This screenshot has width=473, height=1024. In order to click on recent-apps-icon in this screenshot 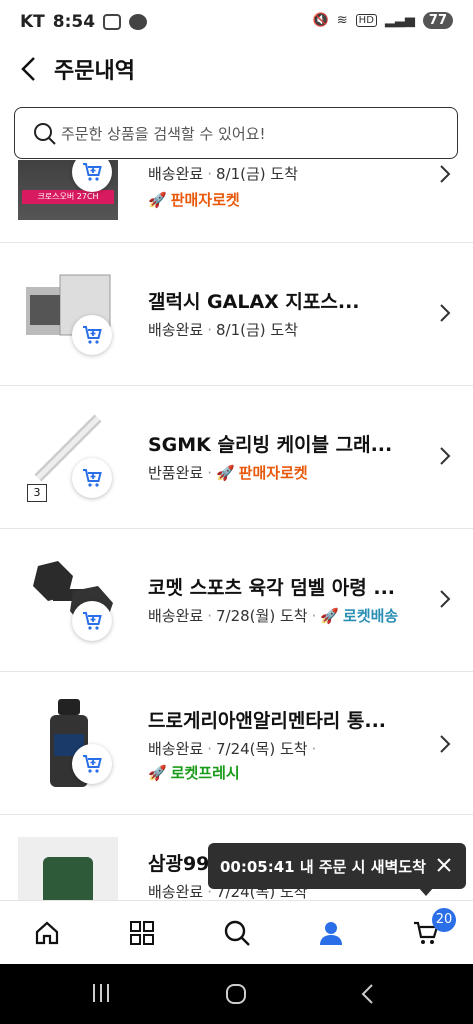, I will do `click(101, 993)`.